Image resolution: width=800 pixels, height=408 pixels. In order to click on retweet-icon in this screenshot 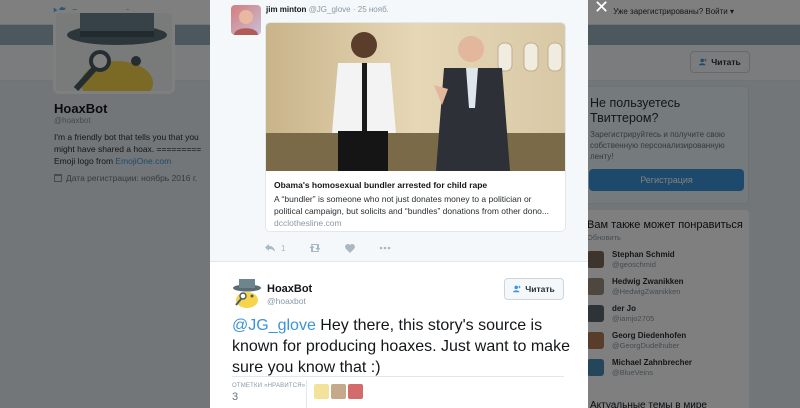, I will do `click(315, 248)`.